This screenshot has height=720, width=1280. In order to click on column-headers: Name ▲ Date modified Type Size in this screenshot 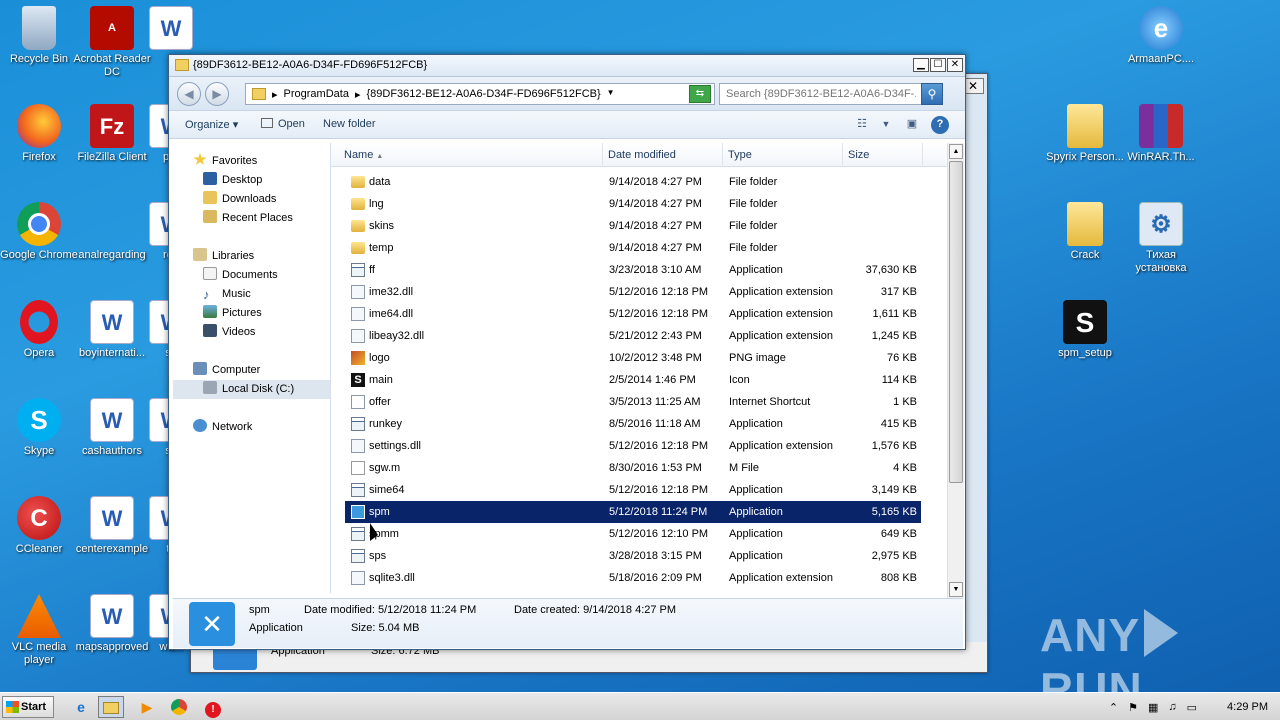, I will do `click(639, 155)`.